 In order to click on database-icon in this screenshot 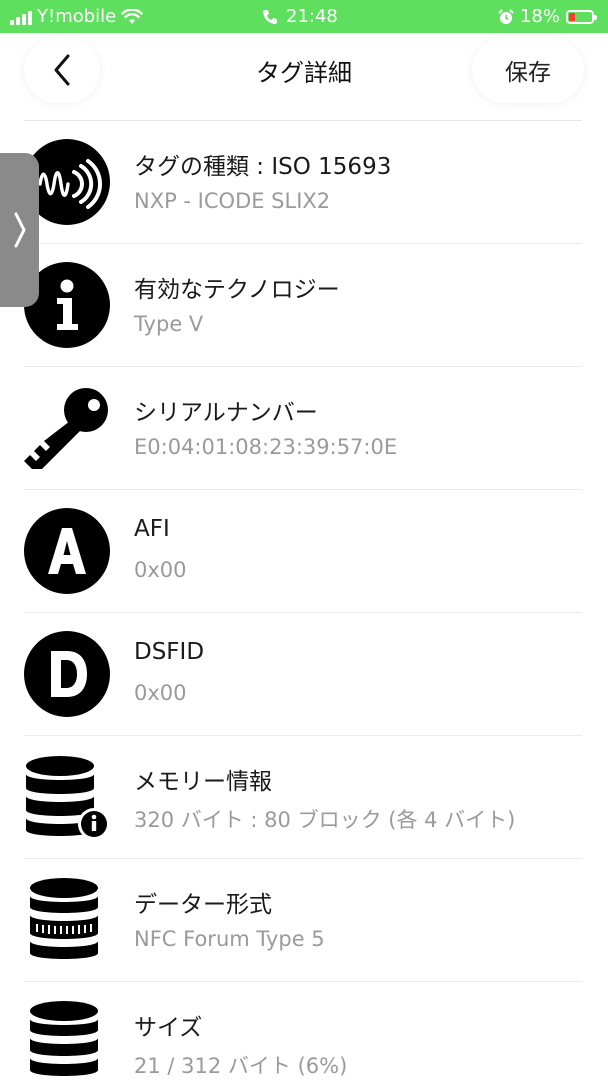, I will do `click(67, 1040)`.